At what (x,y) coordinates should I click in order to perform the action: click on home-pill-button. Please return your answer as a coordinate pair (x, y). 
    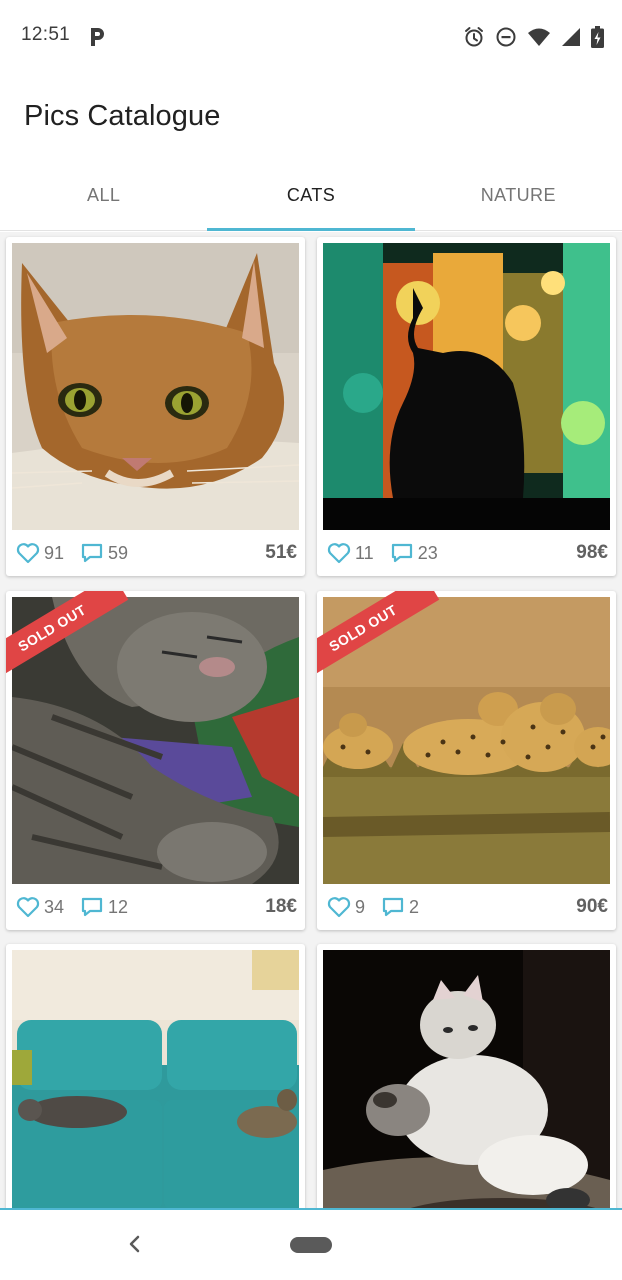
    Looking at the image, I should click on (311, 1245).